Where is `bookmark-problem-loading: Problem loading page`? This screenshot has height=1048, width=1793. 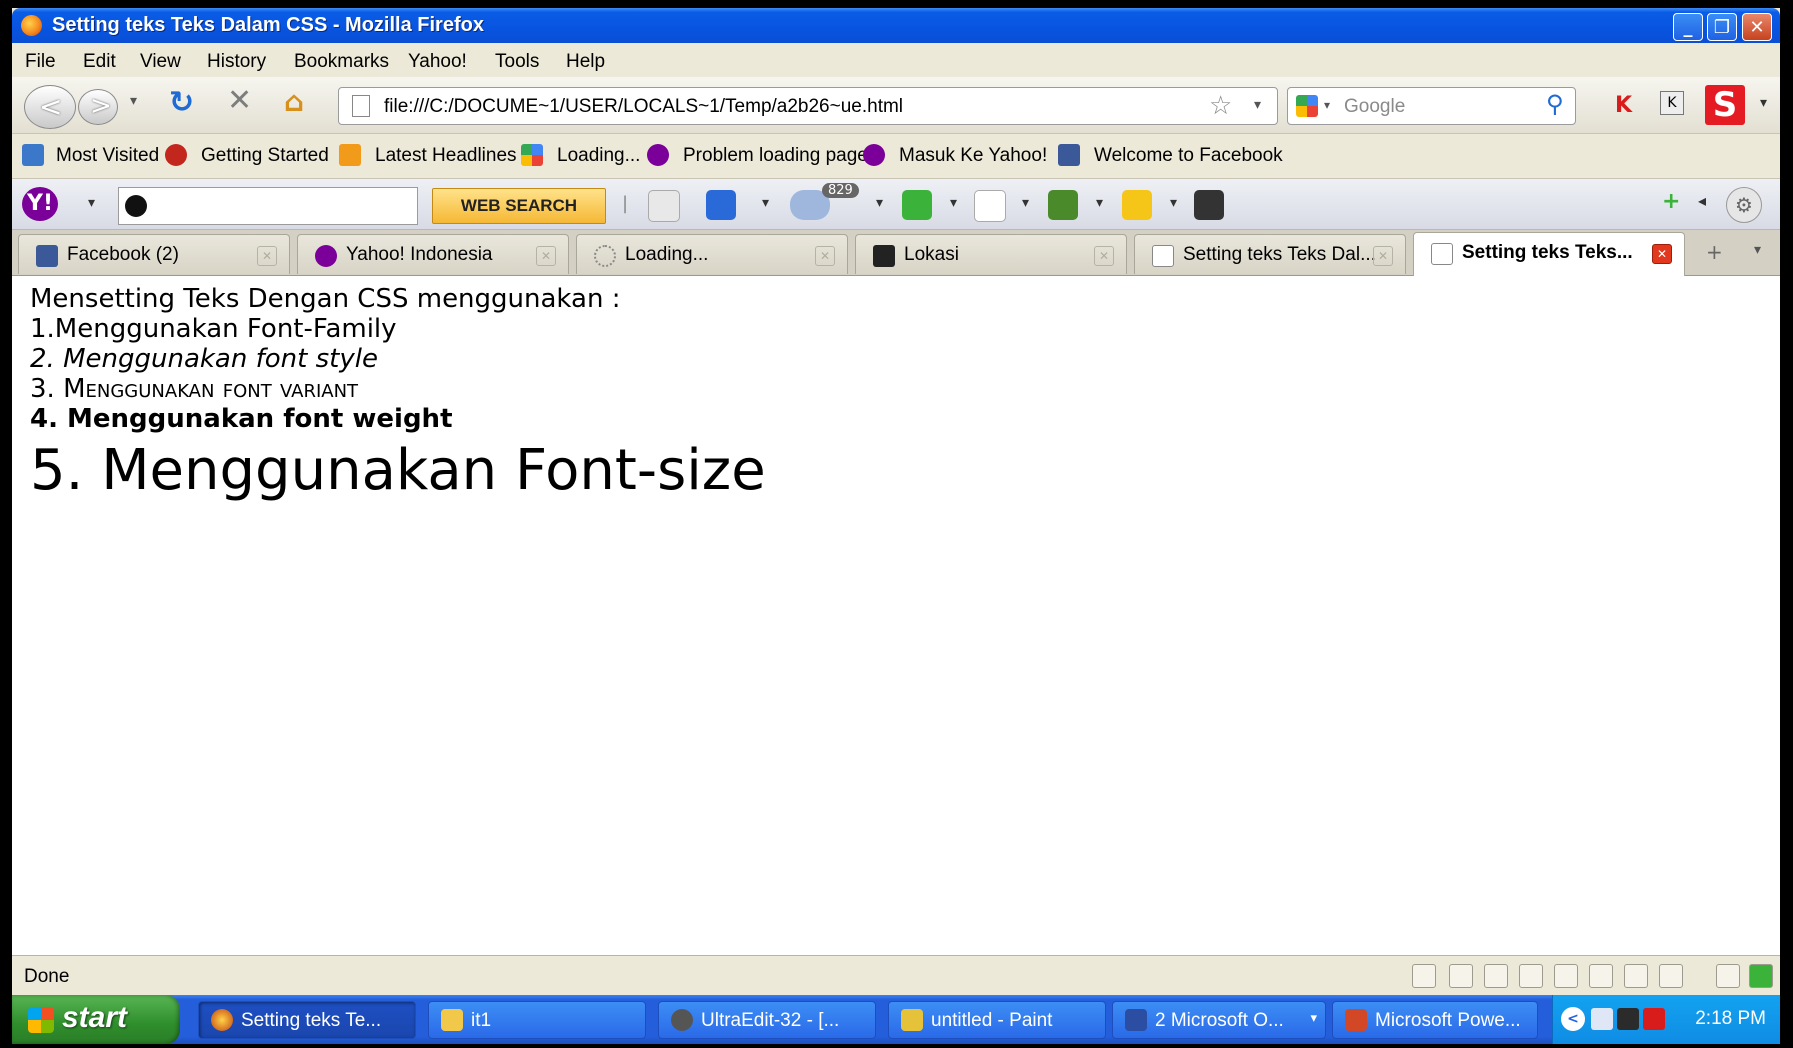
bookmark-problem-loading: Problem loading page is located at coordinates (775, 156).